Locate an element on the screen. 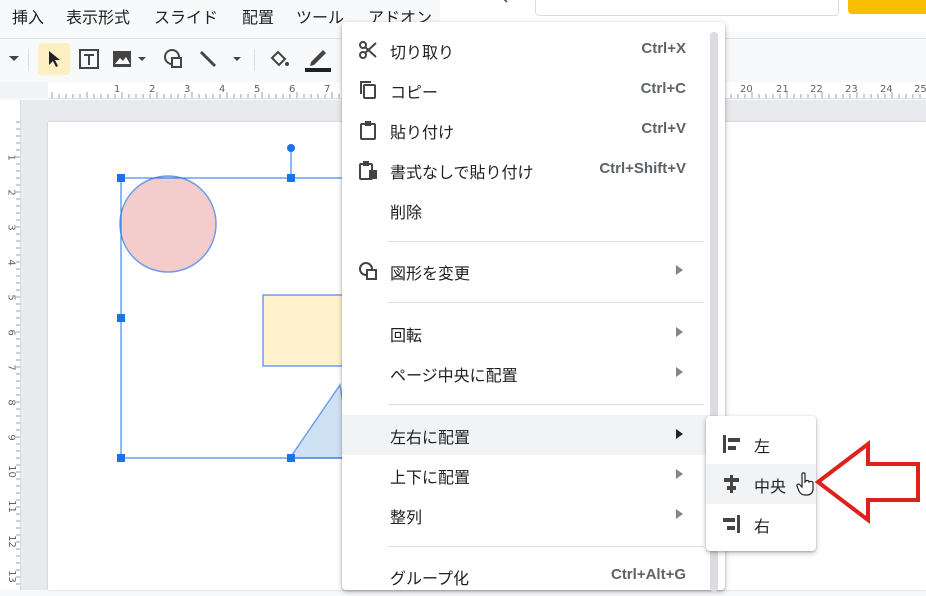 The width and height of the screenshot is (926, 596). submenu-item-right: 右 is located at coordinates (761, 524).